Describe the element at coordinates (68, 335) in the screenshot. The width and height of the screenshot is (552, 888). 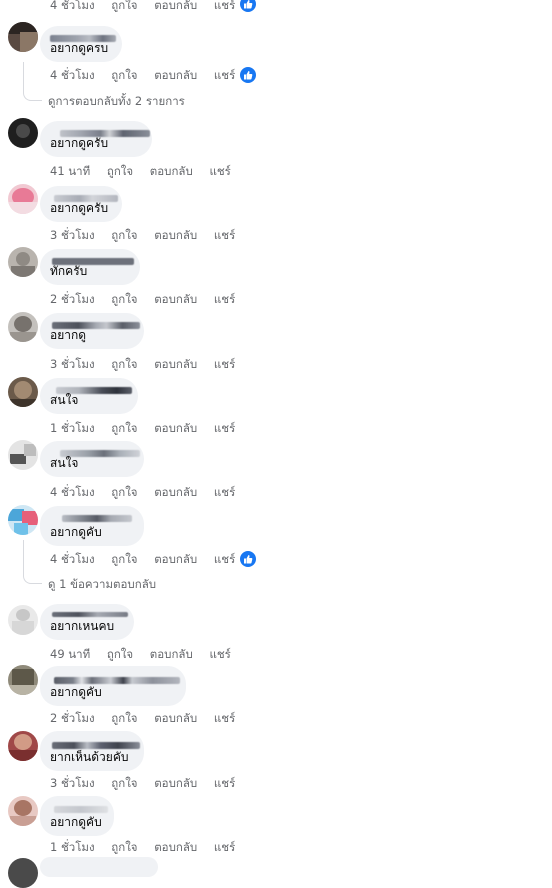
I see `comment-text: อยากดู` at that location.